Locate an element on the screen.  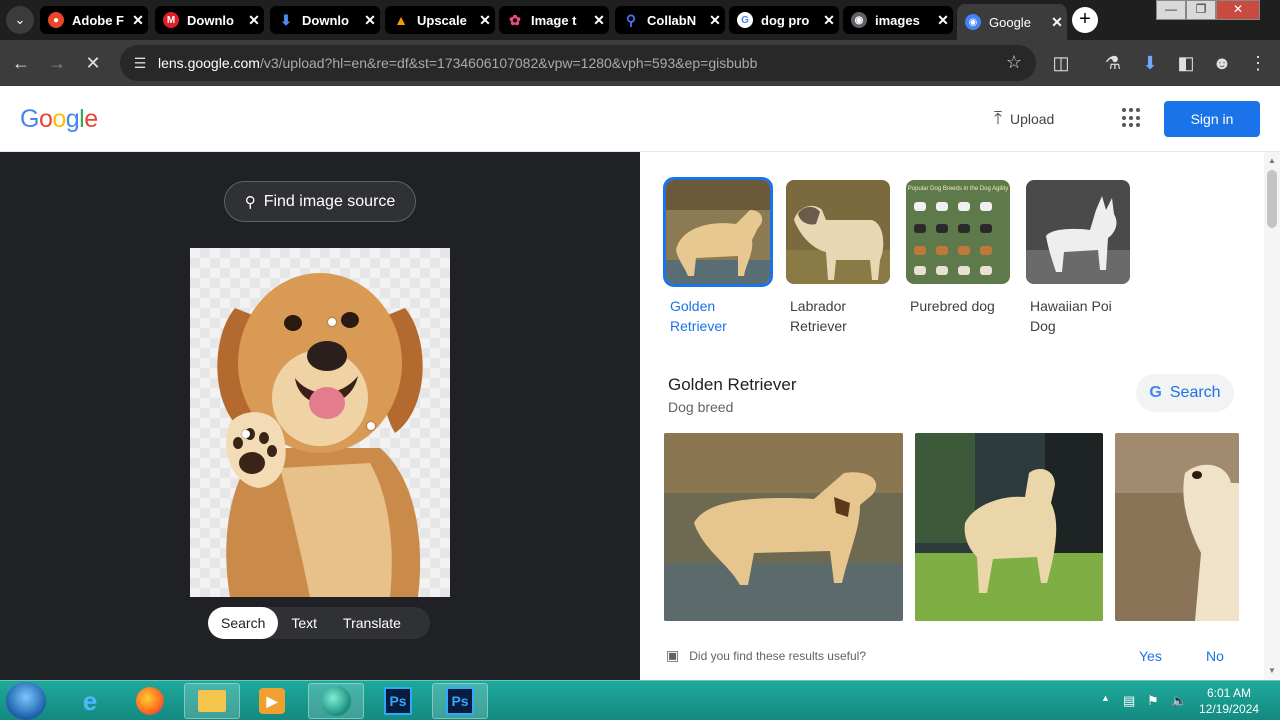
entity-label: Purebred dog is located at coordinates (958, 306).